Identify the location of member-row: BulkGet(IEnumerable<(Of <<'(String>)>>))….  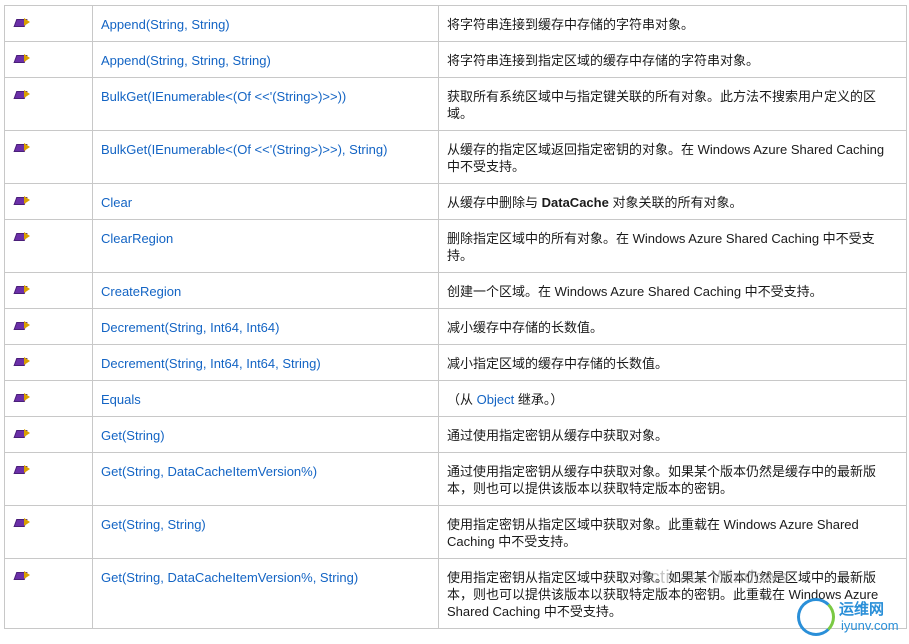
(455, 104).